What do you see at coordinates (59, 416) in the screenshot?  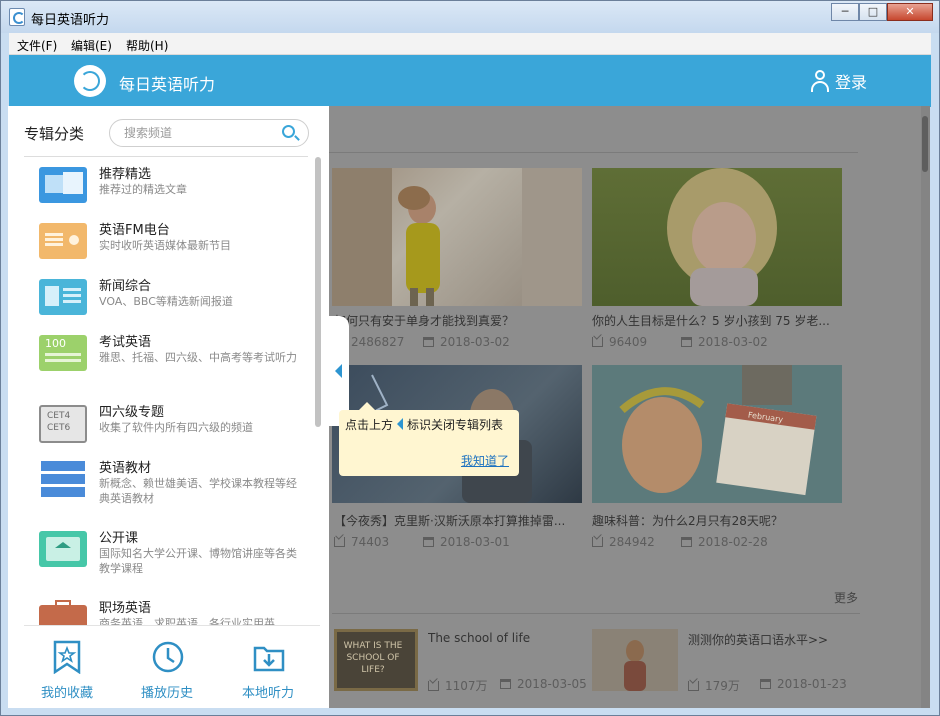 I see `cet4-text: CET4` at bounding box center [59, 416].